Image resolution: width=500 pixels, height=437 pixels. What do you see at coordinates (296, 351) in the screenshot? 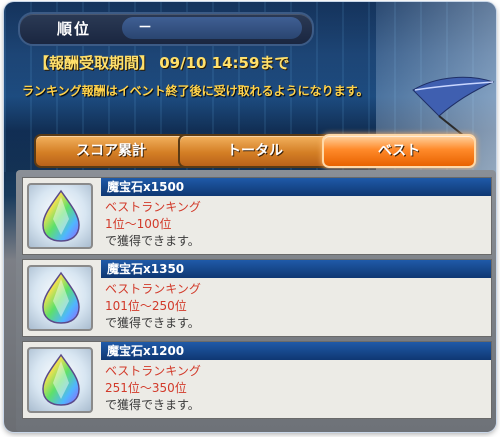
I see `reward-name: 魔宝石x1200` at bounding box center [296, 351].